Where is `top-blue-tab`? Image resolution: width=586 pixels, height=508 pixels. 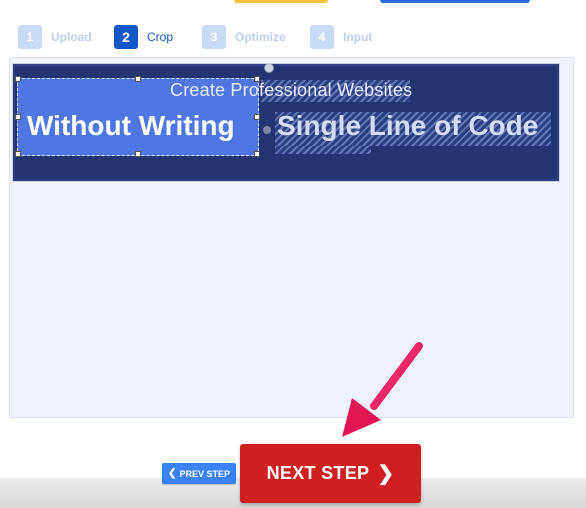
top-blue-tab is located at coordinates (455, 1).